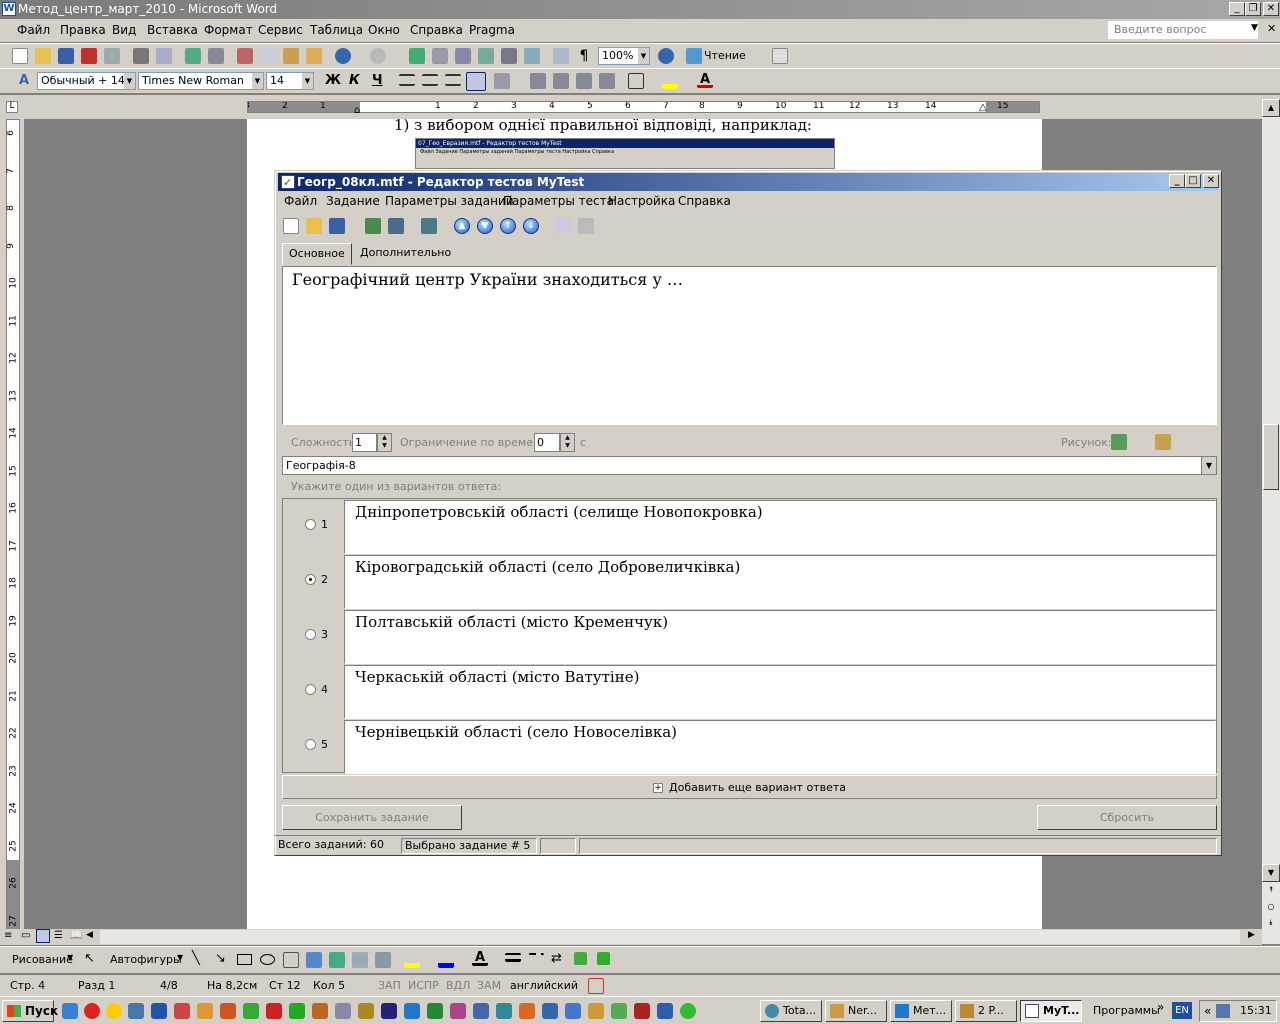 The image size is (1280, 1024). I want to click on start-button: Пуск, so click(30, 1011).